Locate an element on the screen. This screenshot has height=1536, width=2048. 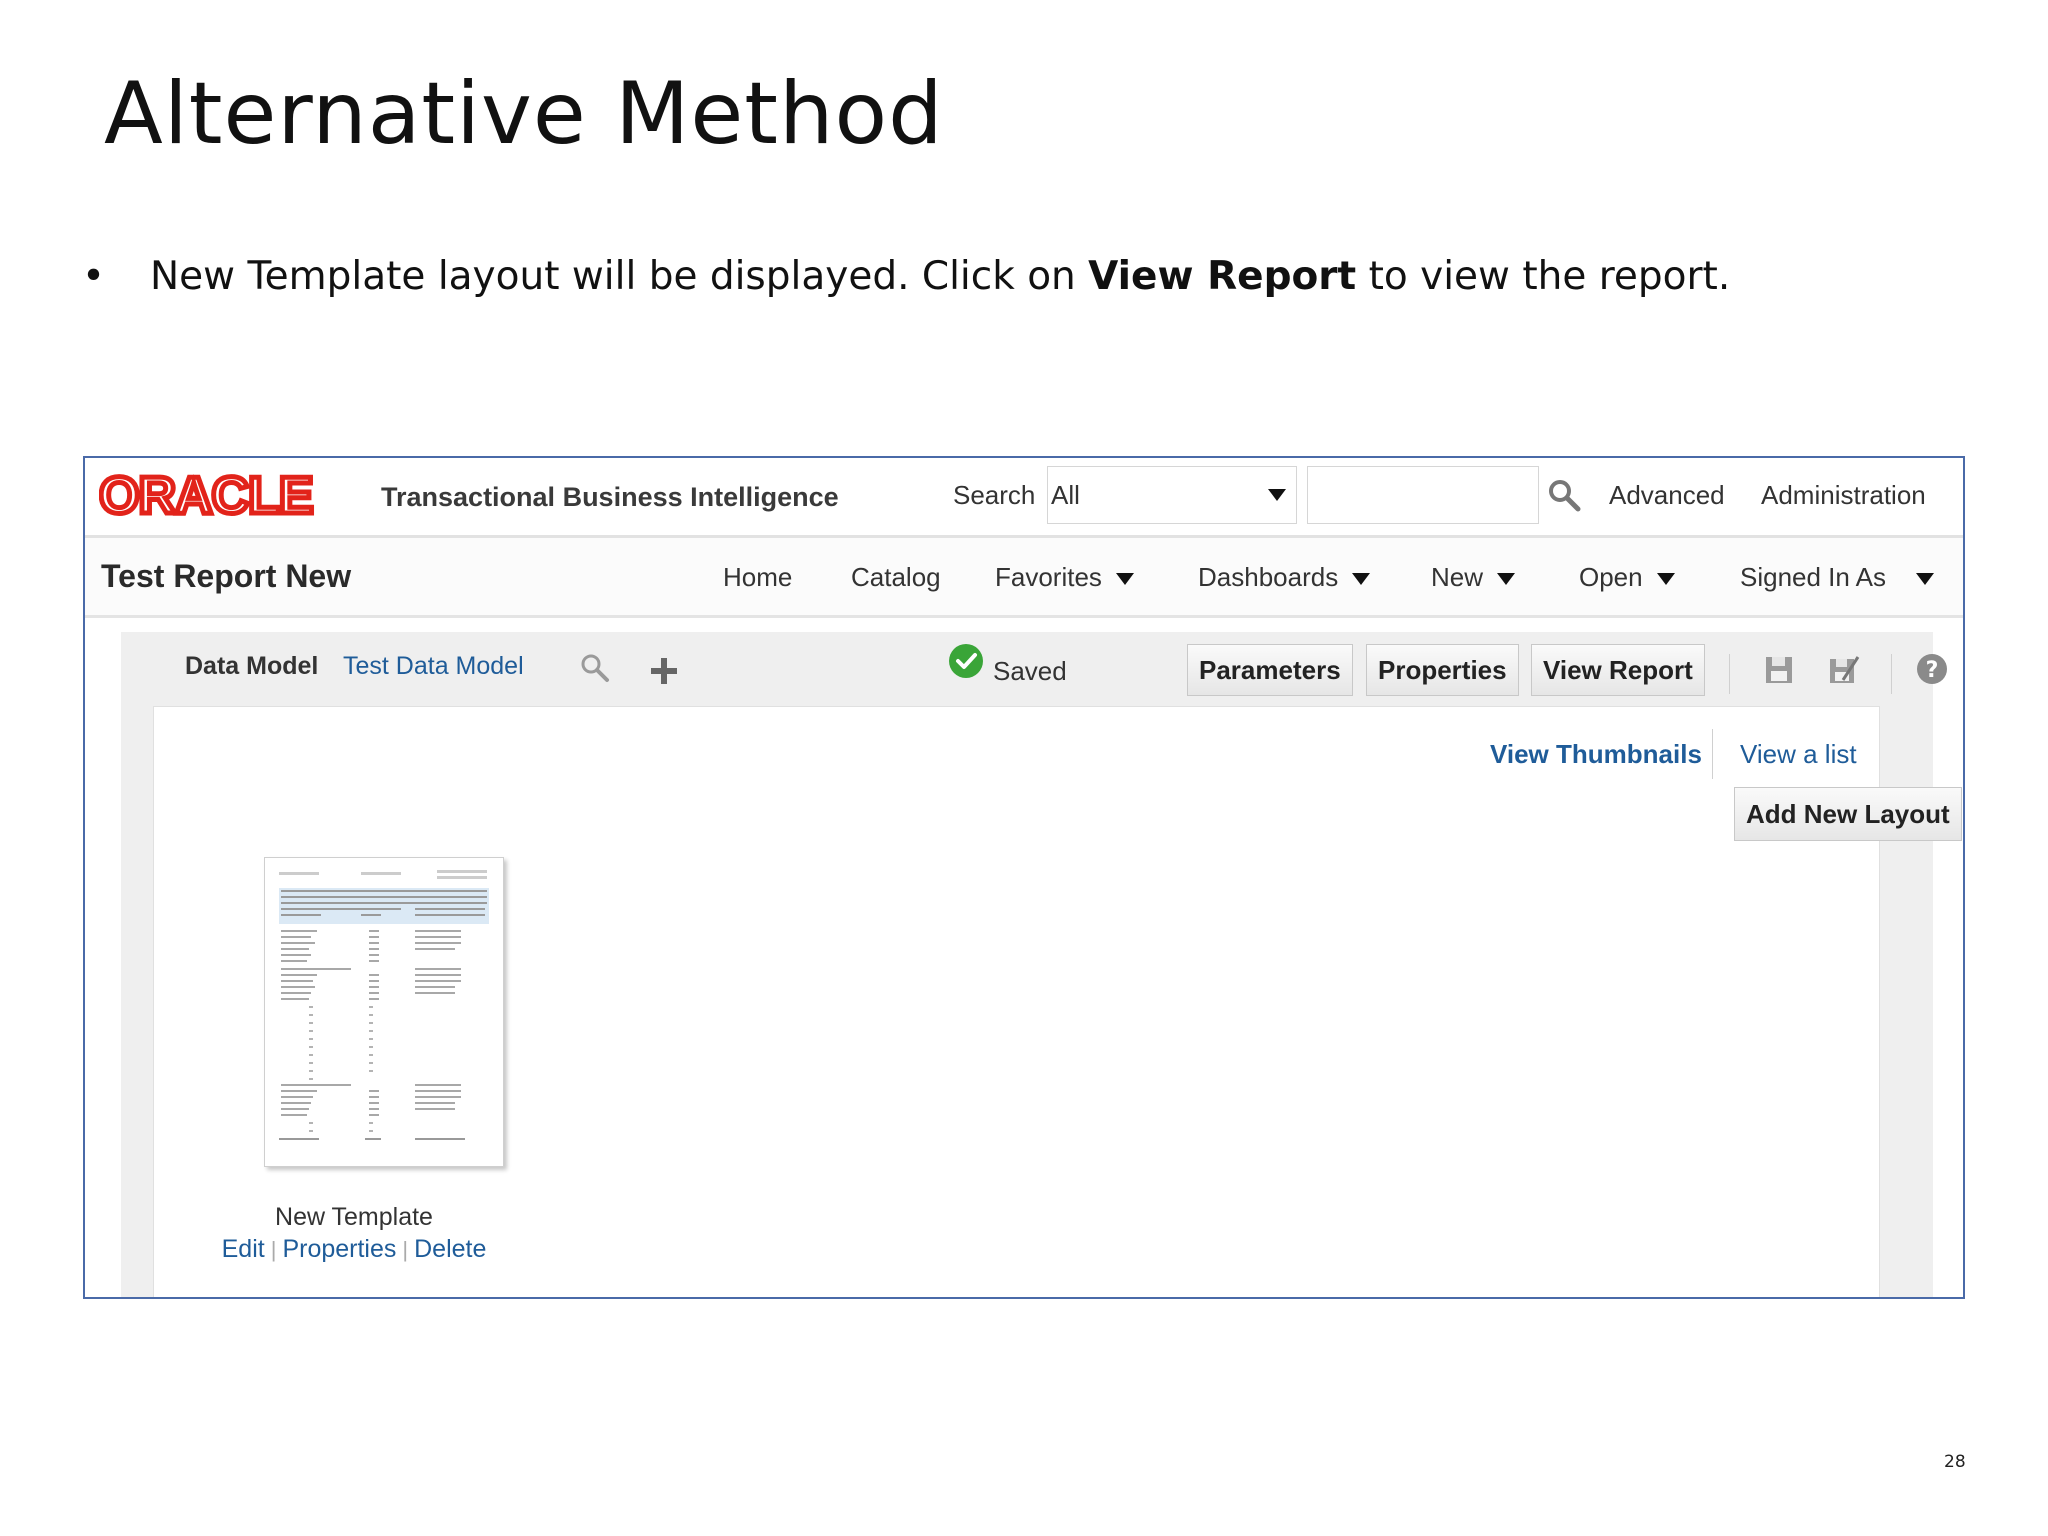
help-icon: ? is located at coordinates (1932, 669).